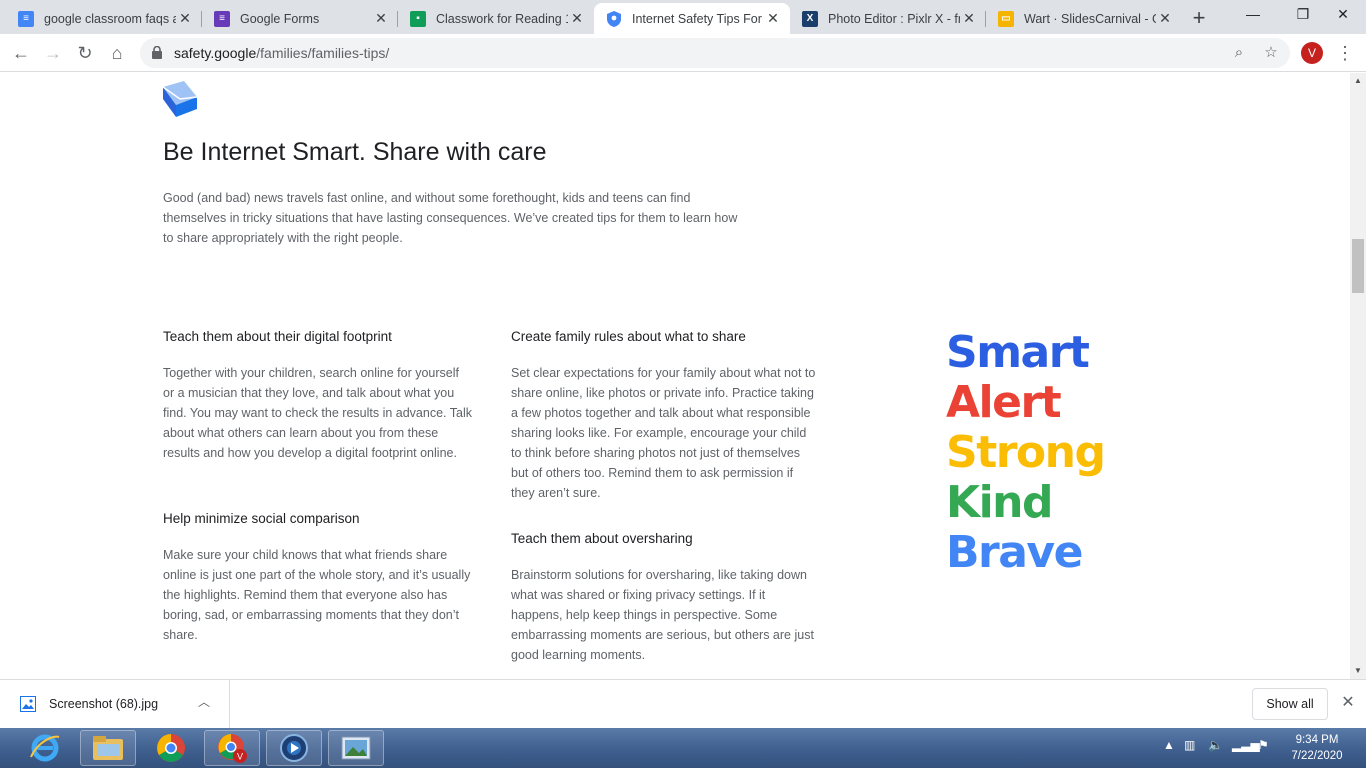 This screenshot has height=768, width=1366. Describe the element at coordinates (277, 336) in the screenshot. I see `tip-title-digital-footprint: Teach them about their digital footprint` at that location.